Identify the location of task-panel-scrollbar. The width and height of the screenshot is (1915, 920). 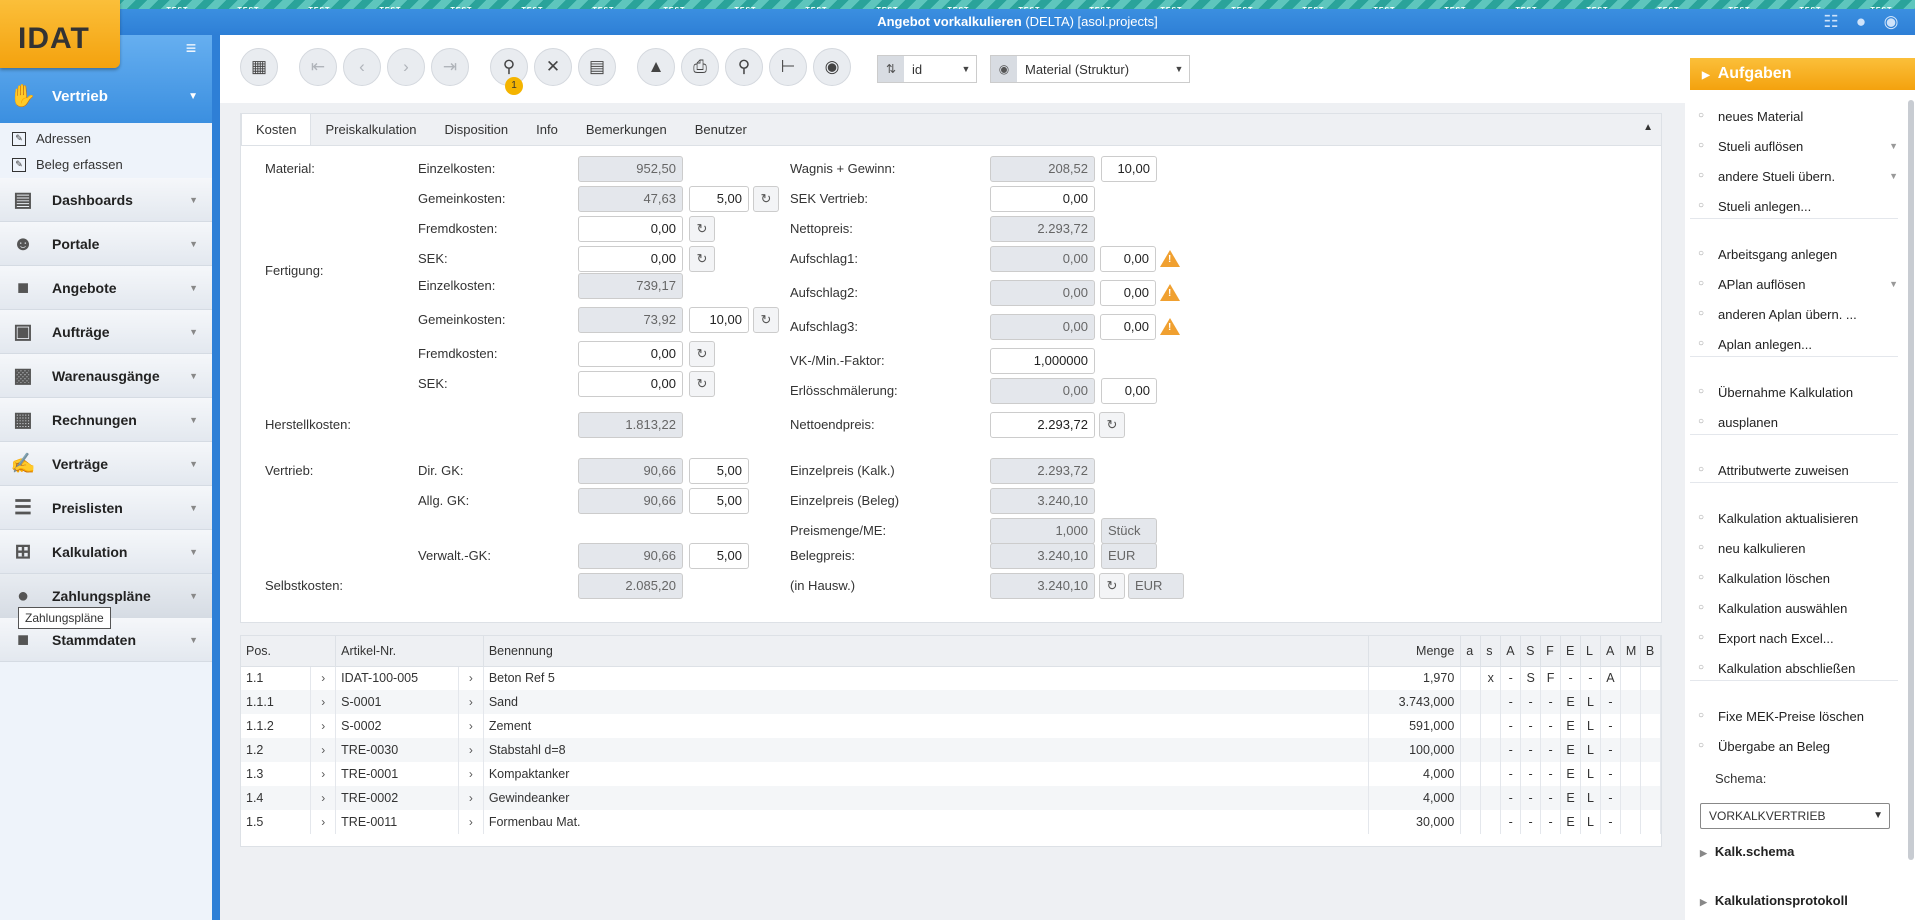
(1911, 480).